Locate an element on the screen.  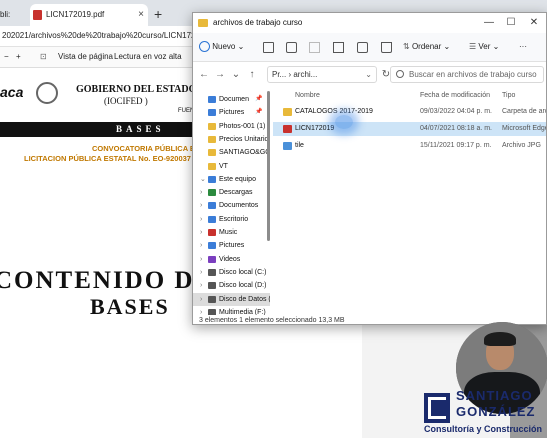
presenter-hair is located at coordinates (500, 339).